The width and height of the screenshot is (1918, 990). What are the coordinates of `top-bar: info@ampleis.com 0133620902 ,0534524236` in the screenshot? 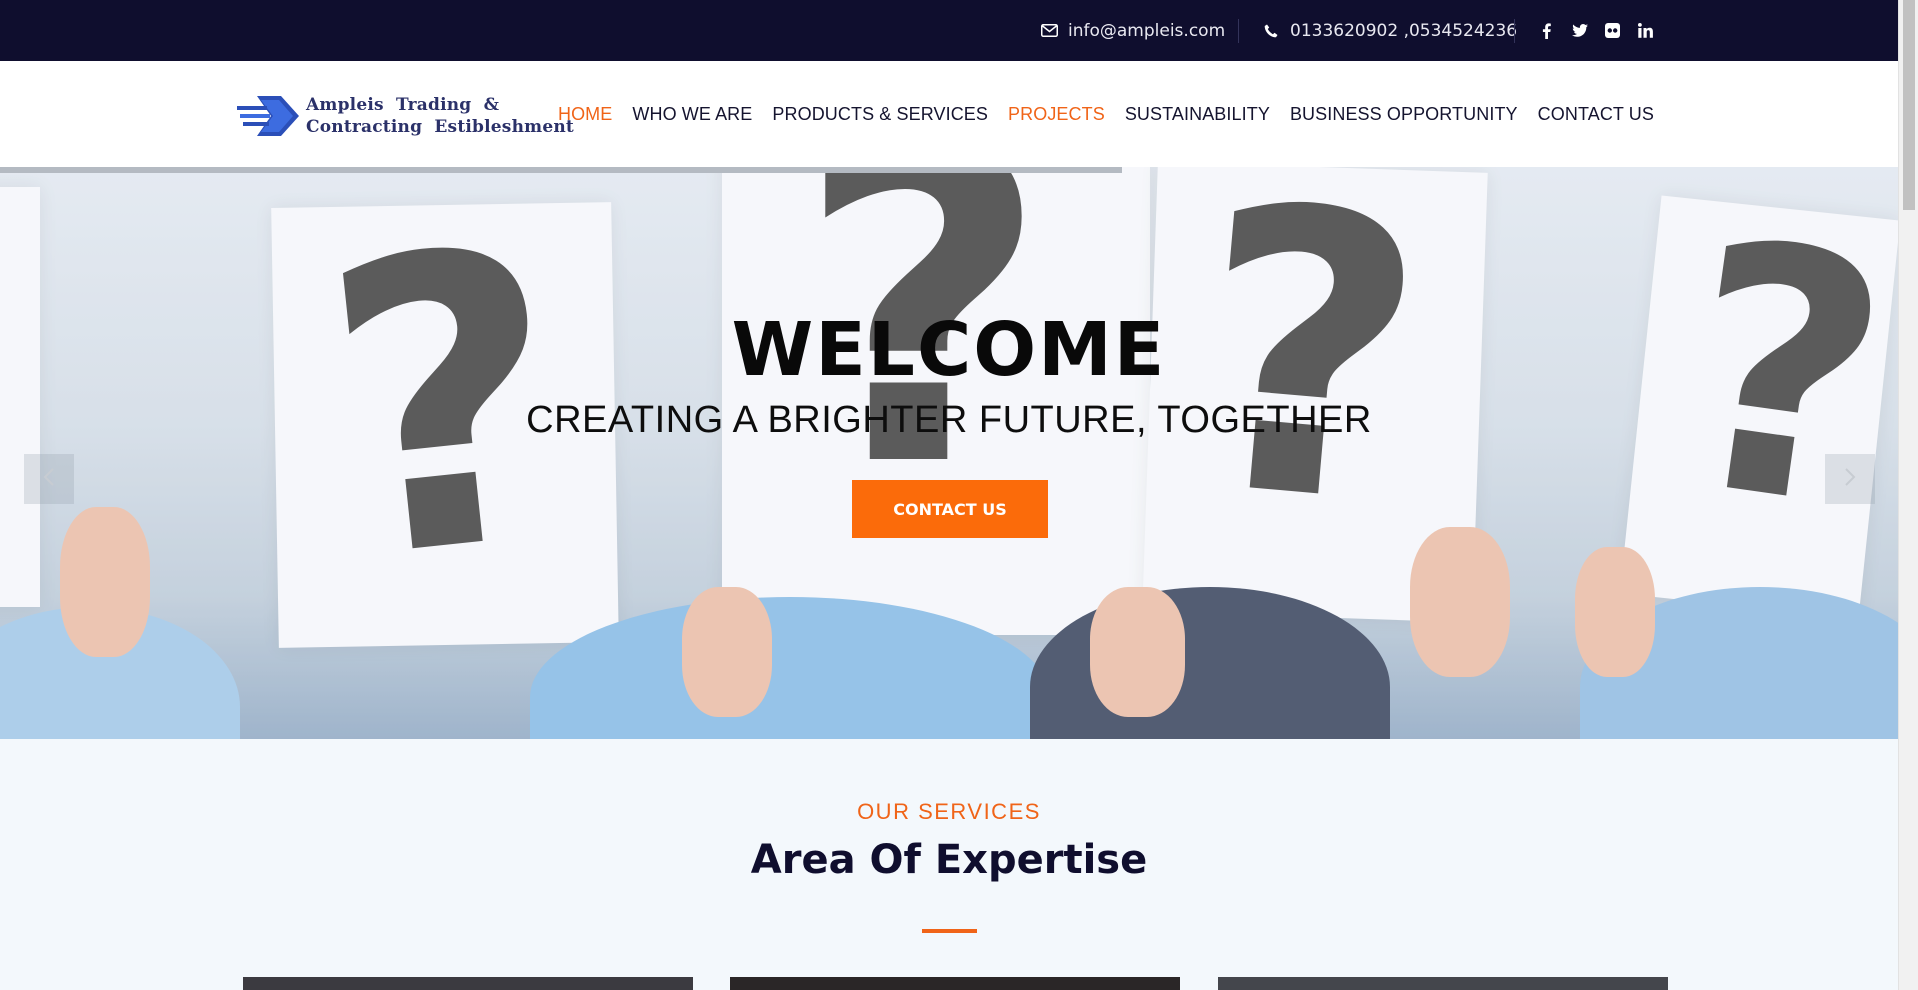 It's located at (949, 30).